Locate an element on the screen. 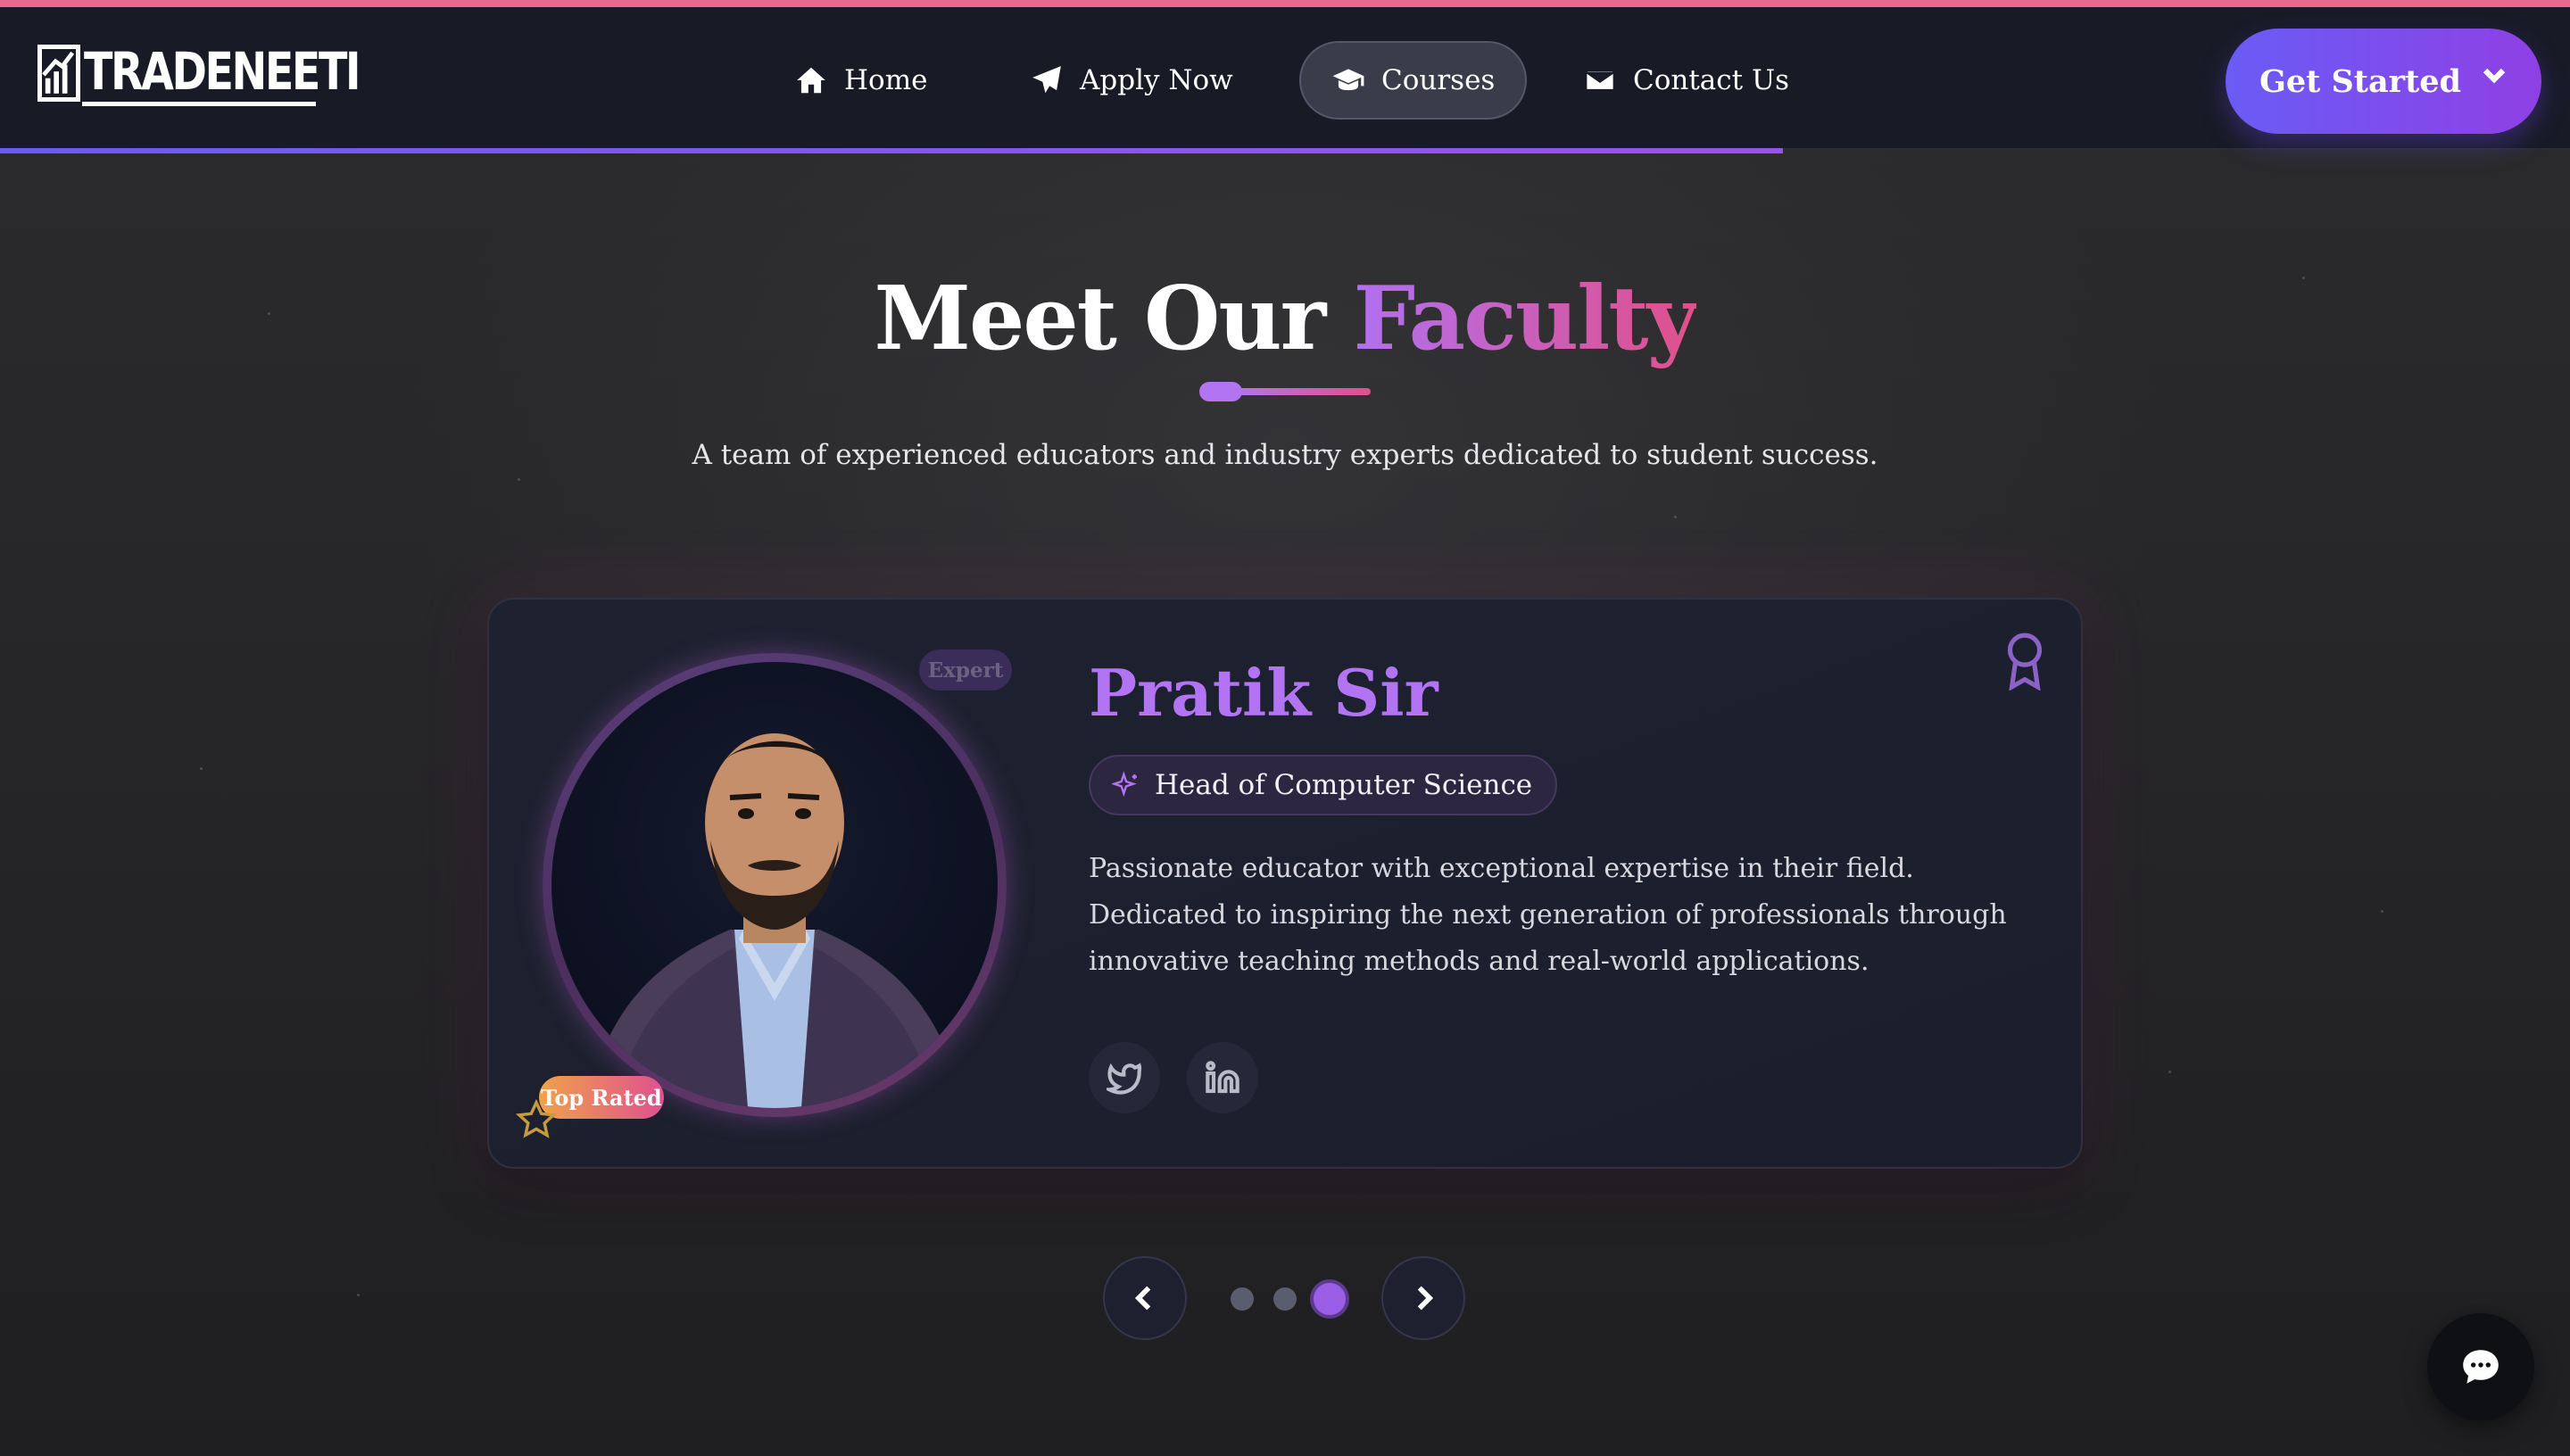  get-started-button: Get Started is located at coordinates (2383, 81).